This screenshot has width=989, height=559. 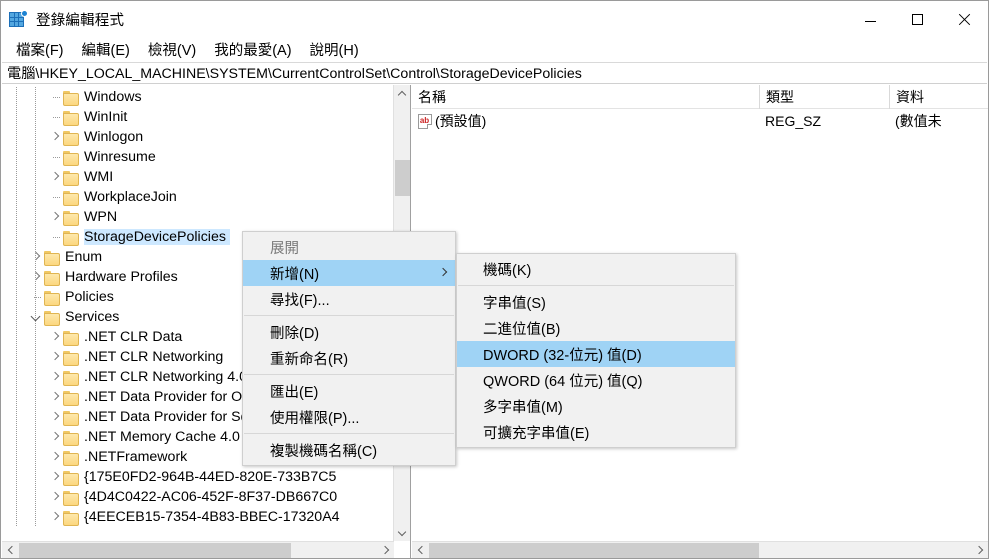 What do you see at coordinates (349, 450) in the screenshot?
I see `context-menu-item: 複製機碼名稱(C)` at bounding box center [349, 450].